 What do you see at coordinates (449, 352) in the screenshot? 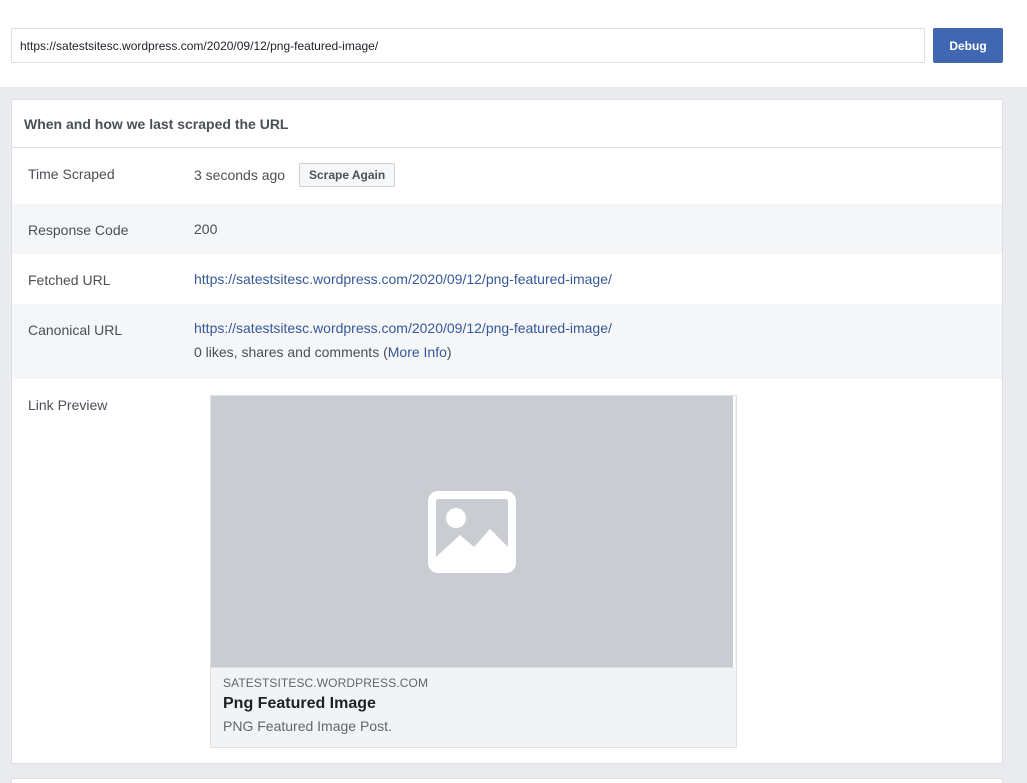
I see `engagement-suffix: )` at bounding box center [449, 352].